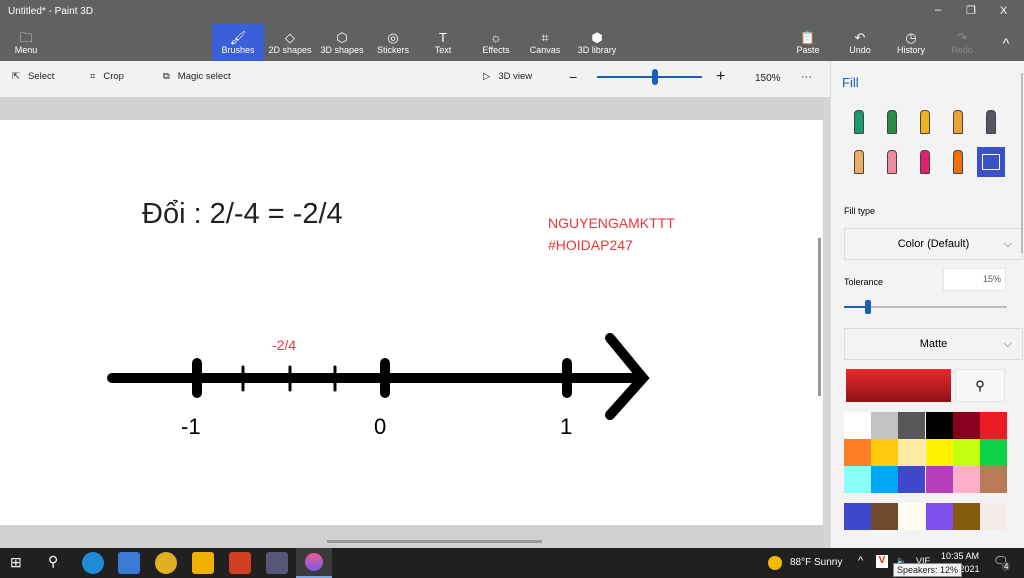 Image resolution: width=1024 pixels, height=578 pixels. Describe the element at coordinates (868, 307) in the screenshot. I see `tolerance-slider-thumb` at that location.